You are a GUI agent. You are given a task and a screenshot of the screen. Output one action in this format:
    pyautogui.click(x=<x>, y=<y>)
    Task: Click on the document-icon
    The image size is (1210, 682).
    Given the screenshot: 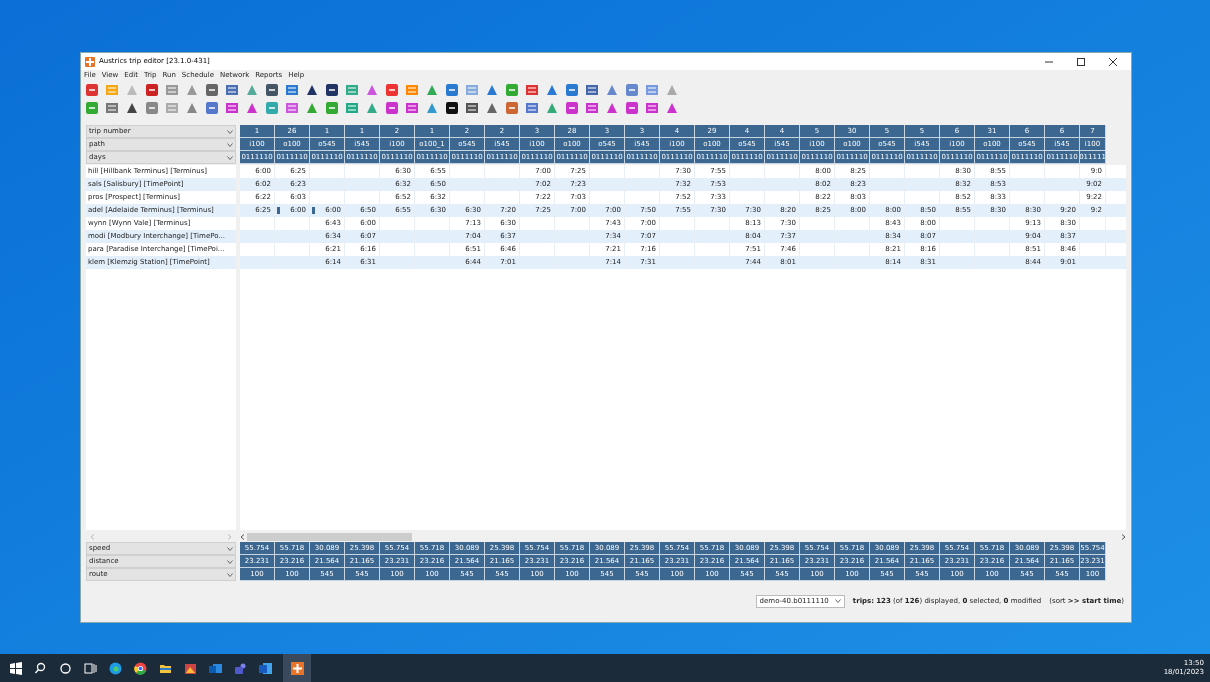 What is the action you would take?
    pyautogui.click(x=265, y=668)
    